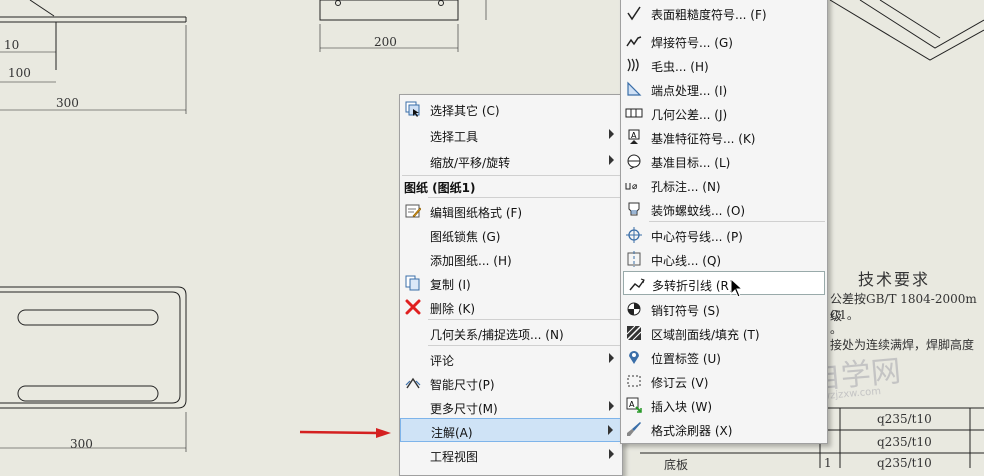 This screenshot has height=476, width=984. I want to click on hole-callout-item: ⌀ 孔标注... (N), so click(724, 185).